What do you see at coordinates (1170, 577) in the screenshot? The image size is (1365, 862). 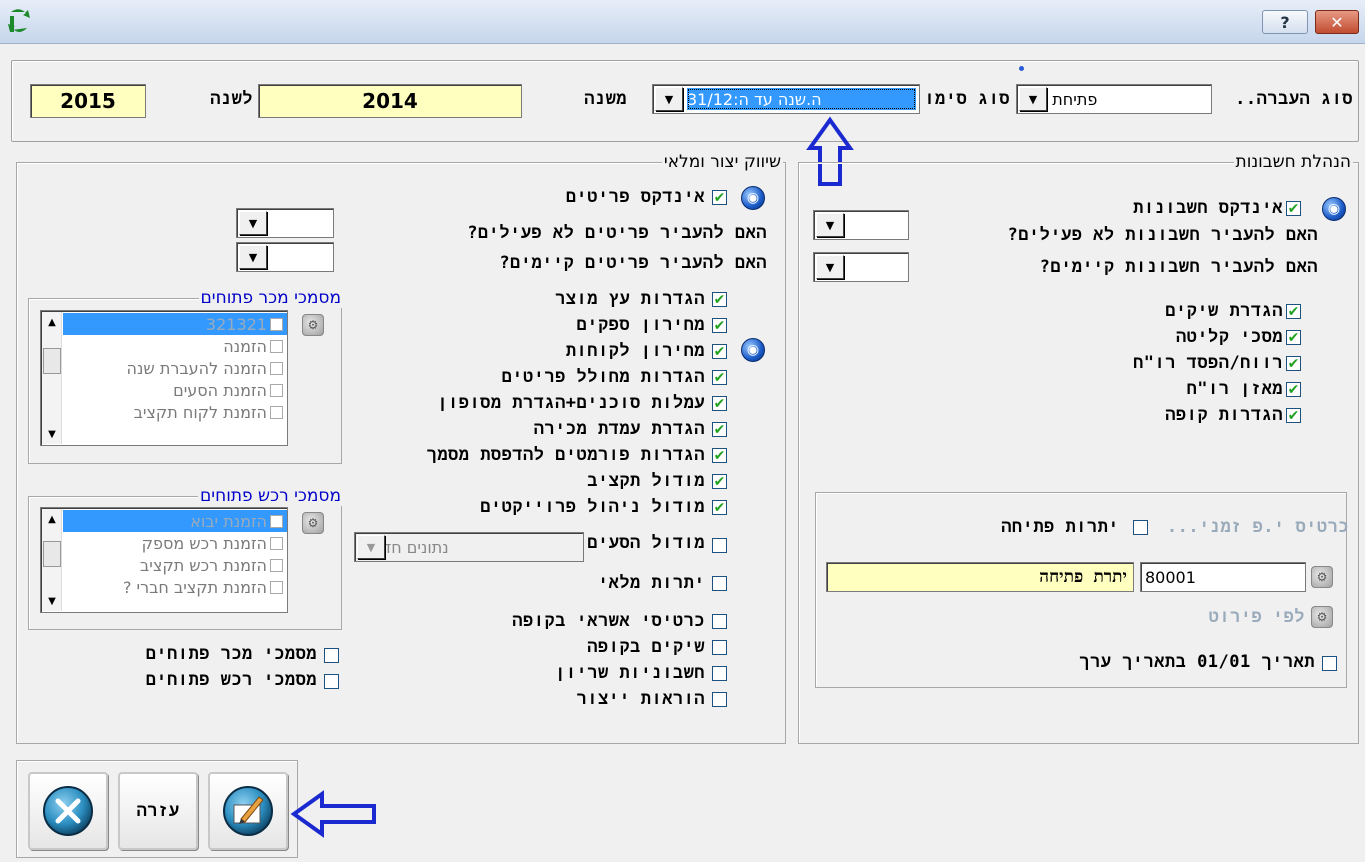 I see `account-number-value: 80001` at bounding box center [1170, 577].